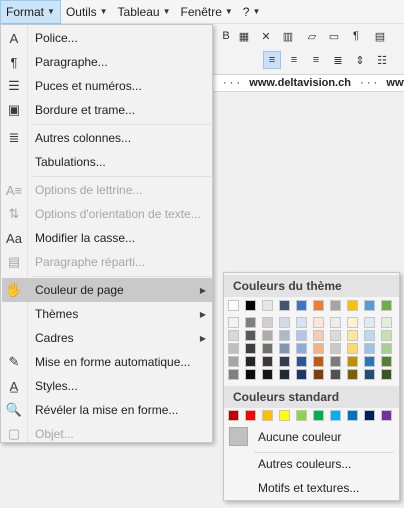  Describe the element at coordinates (244, 36) in the screenshot. I see `table-icon: ▦` at that location.